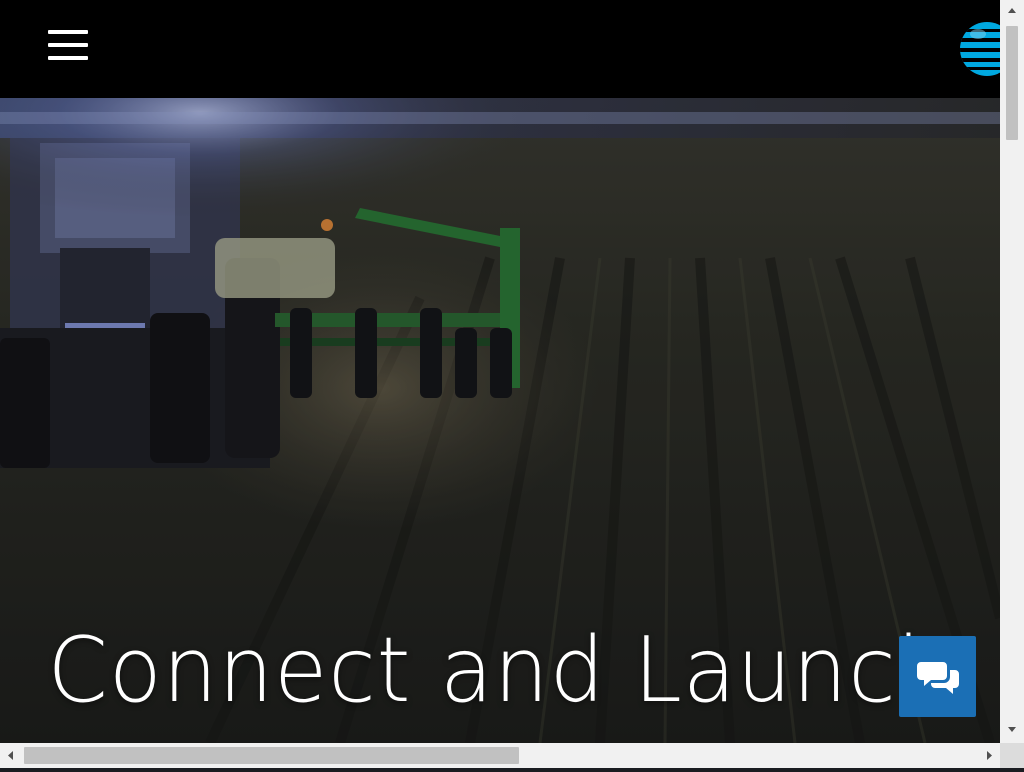 Image resolution: width=1024 pixels, height=772 pixels. What do you see at coordinates (1012, 730) in the screenshot?
I see `scroll-down-arrow-icon` at bounding box center [1012, 730].